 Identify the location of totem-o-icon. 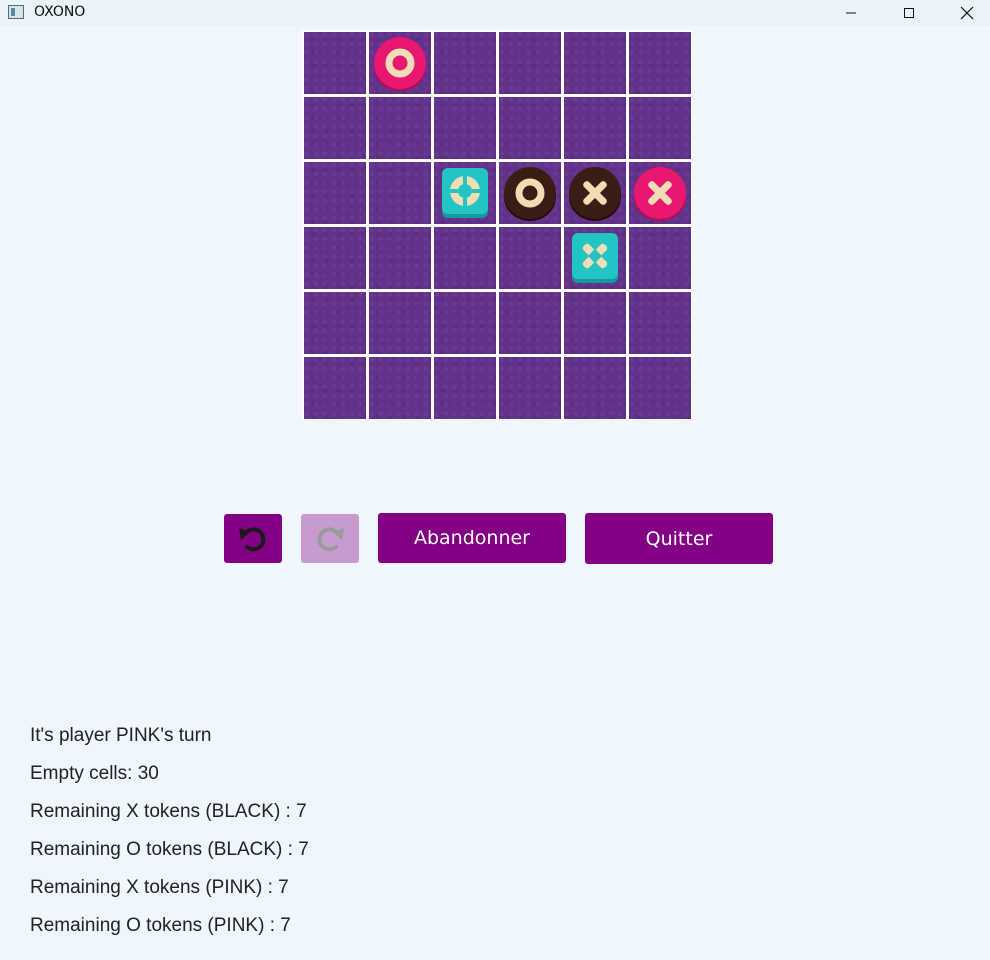
(465, 193).